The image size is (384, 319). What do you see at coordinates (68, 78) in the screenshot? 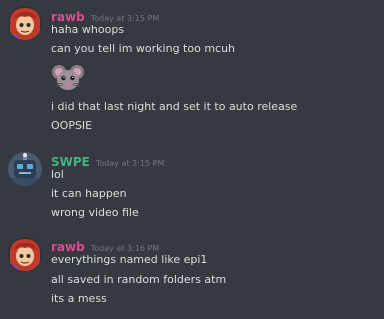
I see `rat-face-emoji-icon` at bounding box center [68, 78].